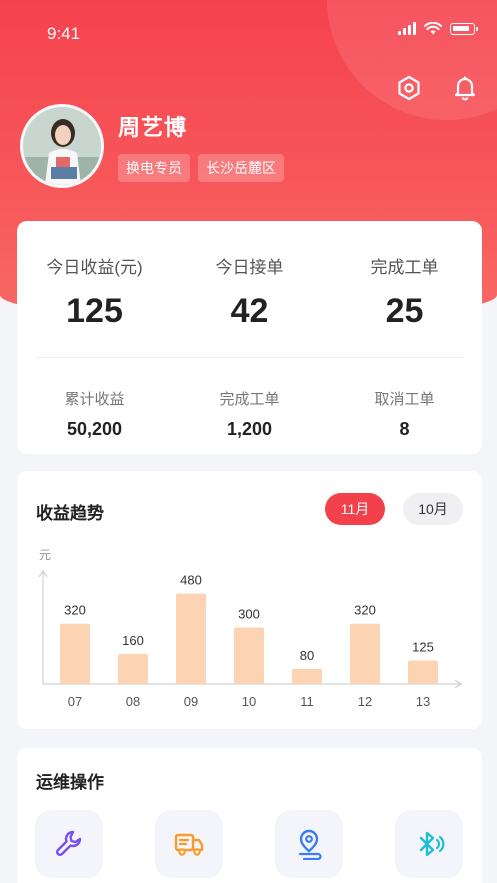 The image size is (497, 883). What do you see at coordinates (307, 655) in the screenshot?
I see `bar-value-label: 80` at bounding box center [307, 655].